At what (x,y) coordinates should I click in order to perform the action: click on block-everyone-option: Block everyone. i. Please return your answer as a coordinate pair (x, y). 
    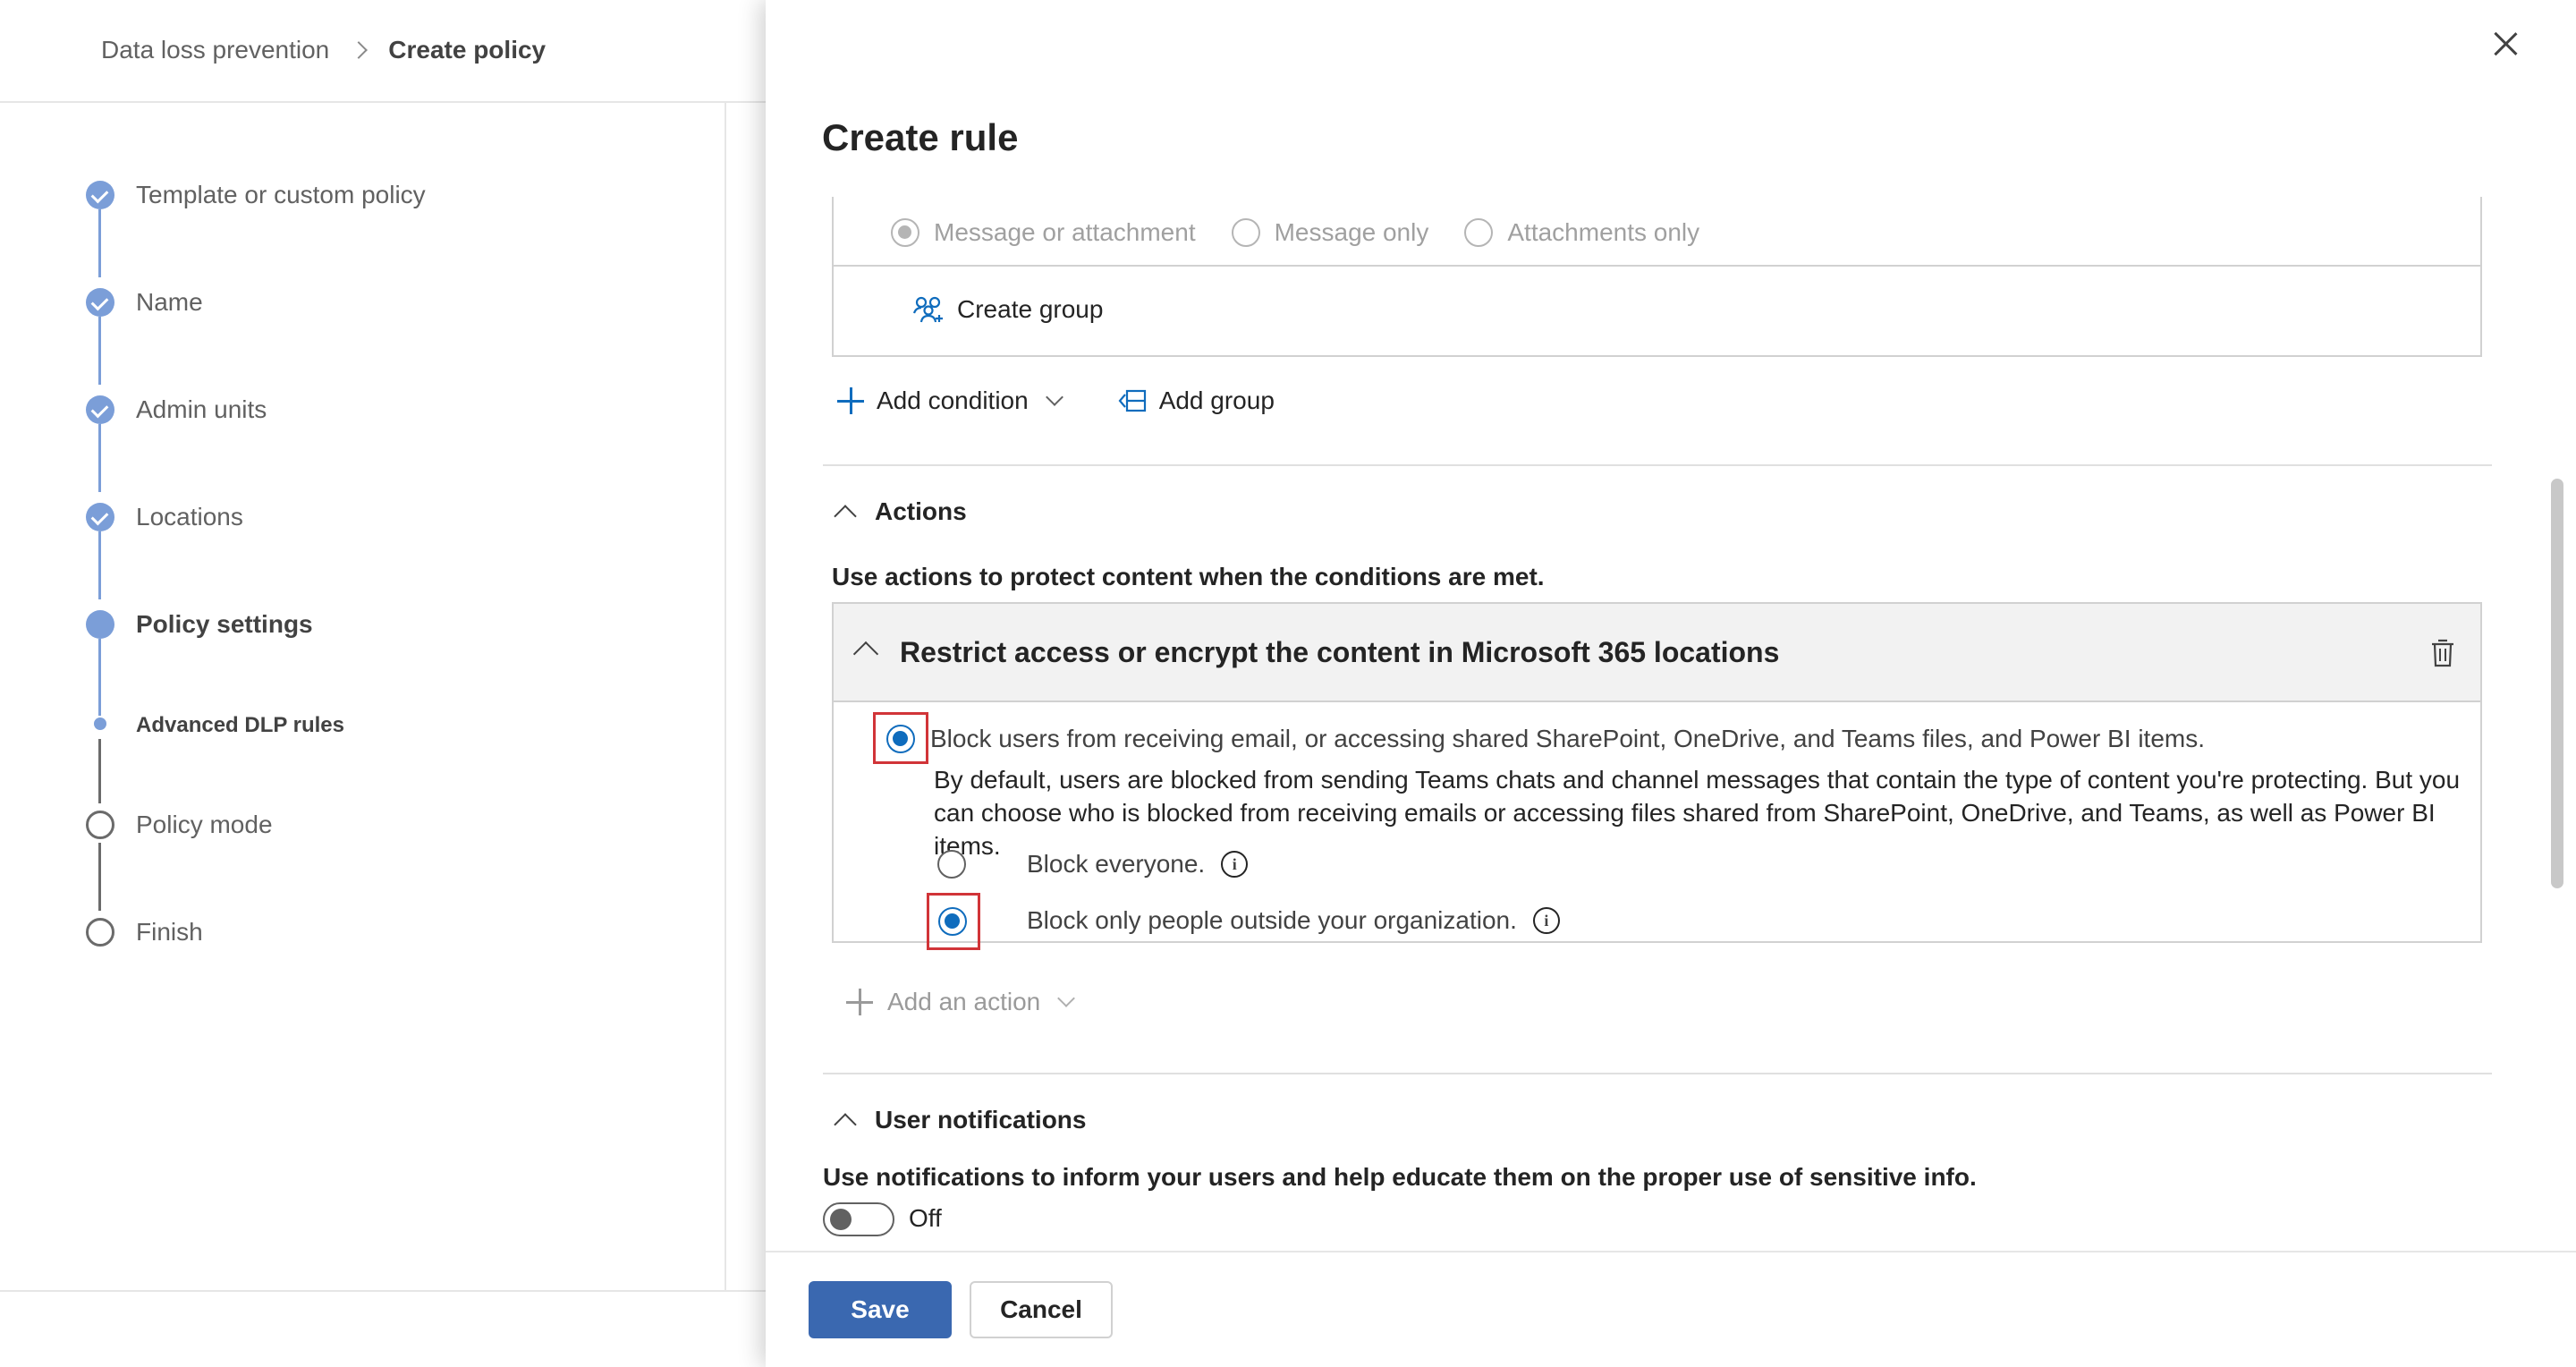
    Looking at the image, I should click on (1138, 864).